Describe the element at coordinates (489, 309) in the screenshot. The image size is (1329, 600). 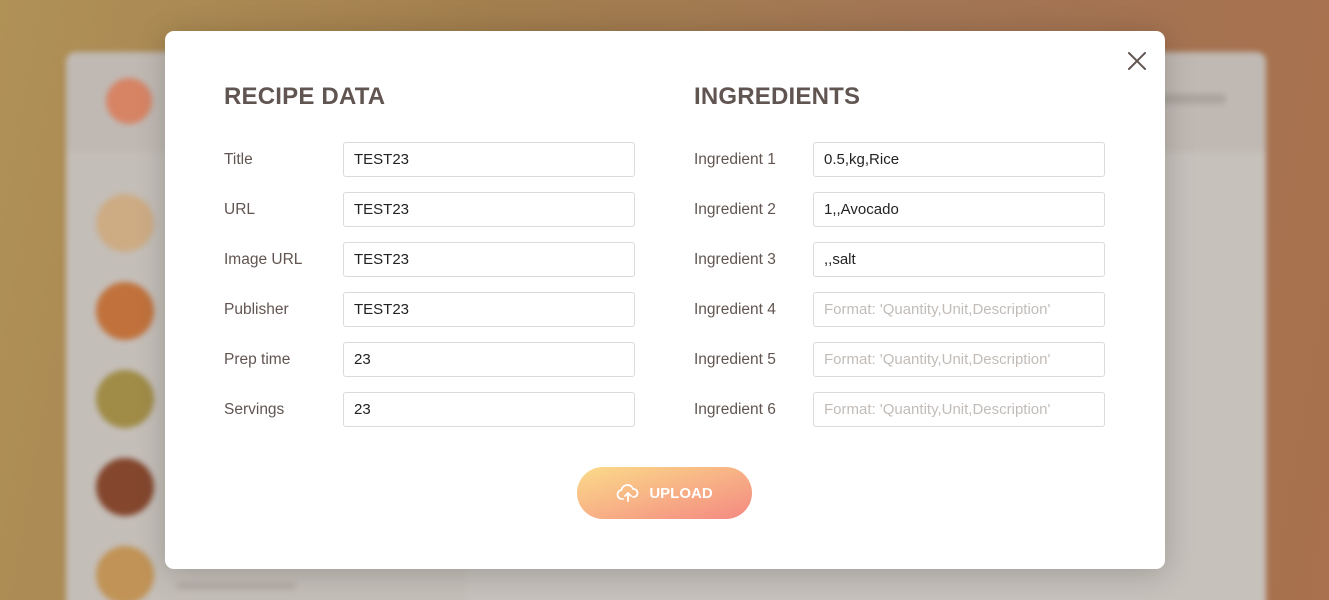
I see `publisher-input` at that location.